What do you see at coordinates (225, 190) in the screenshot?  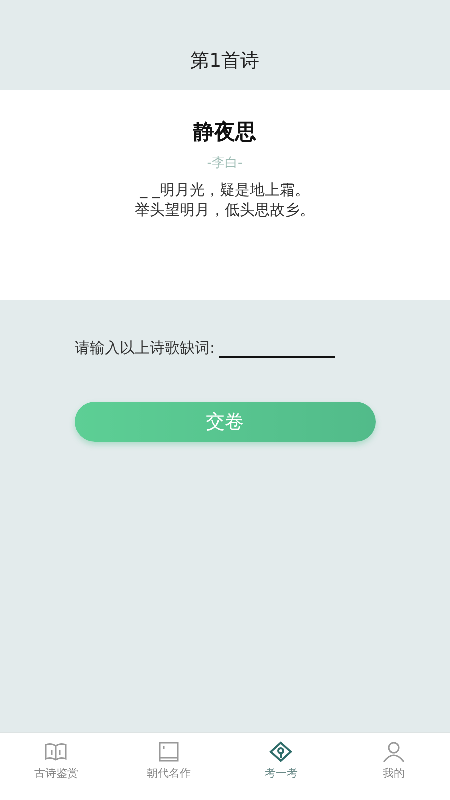 I see `poem-line: _ _明月光，疑是地上霜。` at bounding box center [225, 190].